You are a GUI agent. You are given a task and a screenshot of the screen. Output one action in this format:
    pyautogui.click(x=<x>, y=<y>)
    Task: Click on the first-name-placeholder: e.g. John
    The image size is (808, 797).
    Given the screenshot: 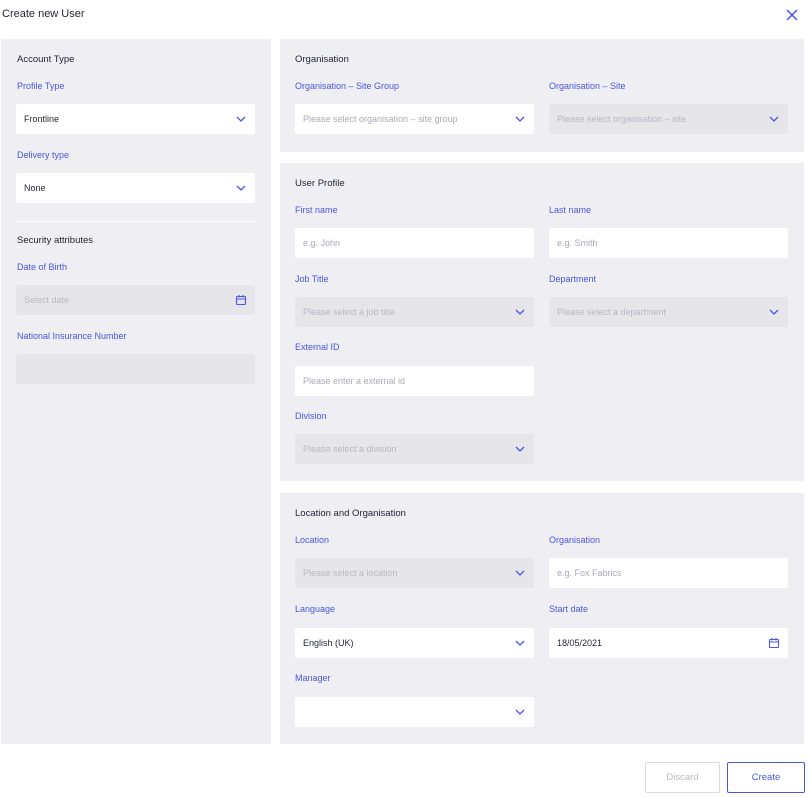 What is the action you would take?
    pyautogui.click(x=322, y=243)
    